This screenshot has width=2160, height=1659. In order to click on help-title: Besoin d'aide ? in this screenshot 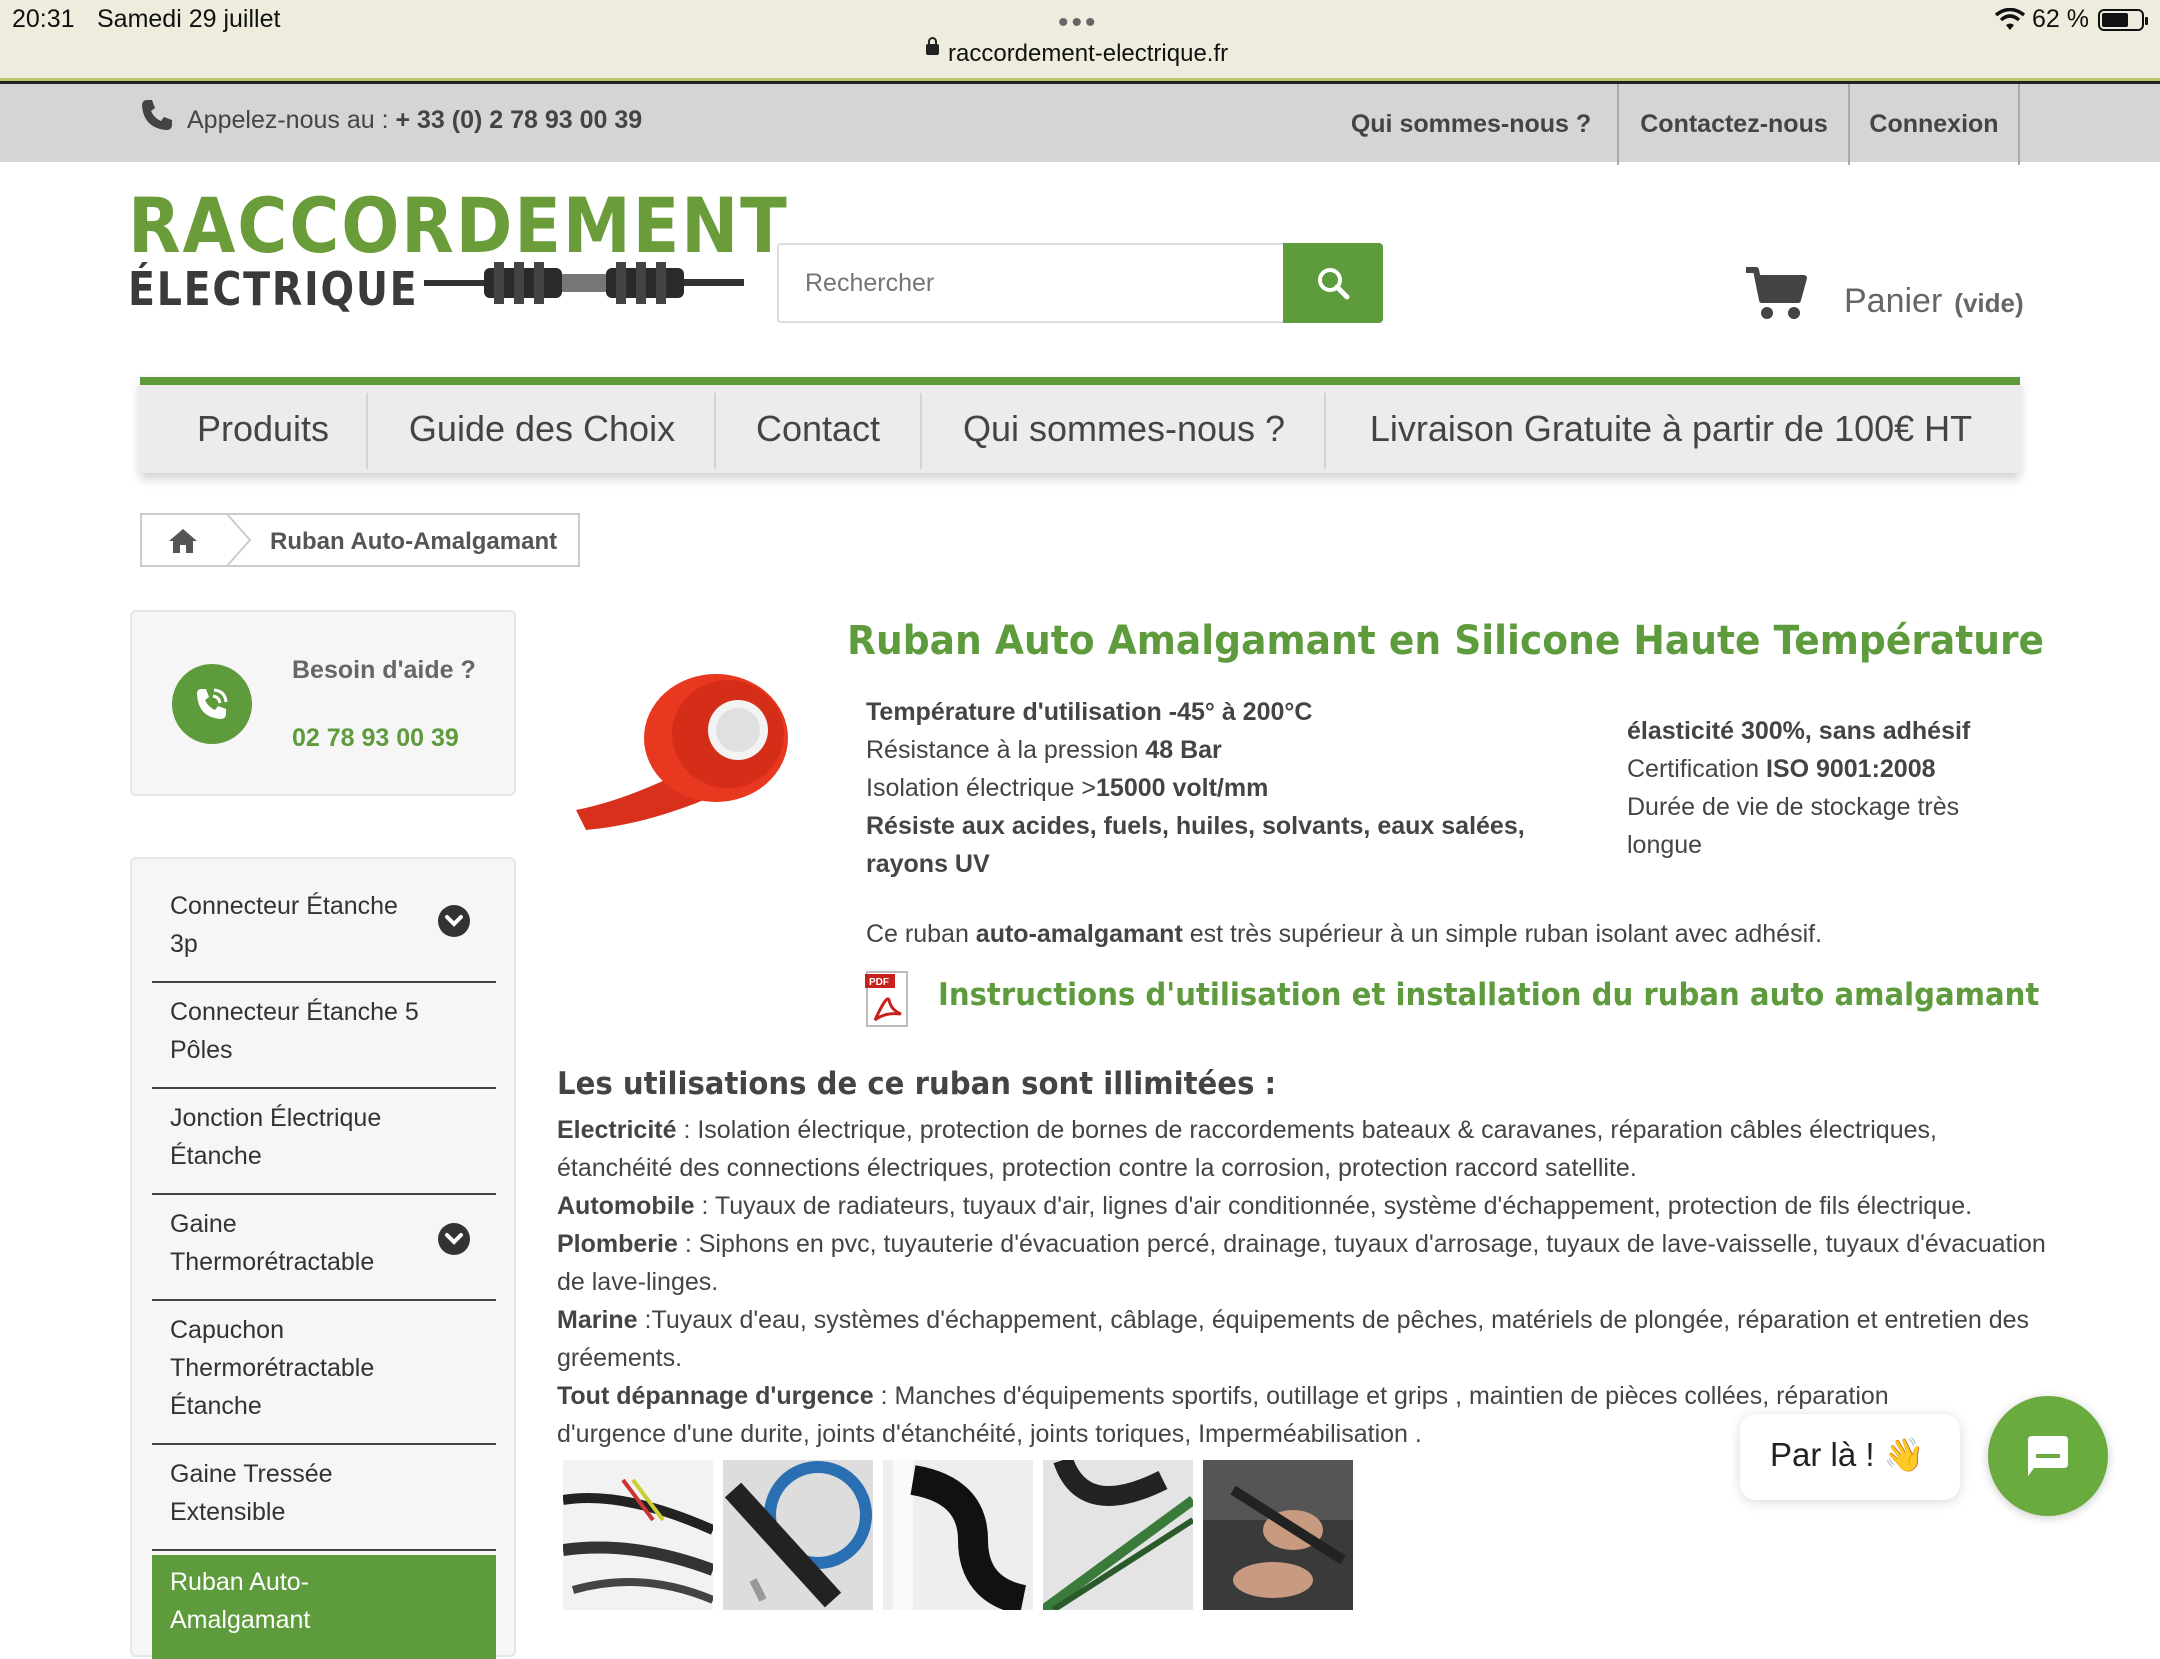, I will do `click(384, 670)`.